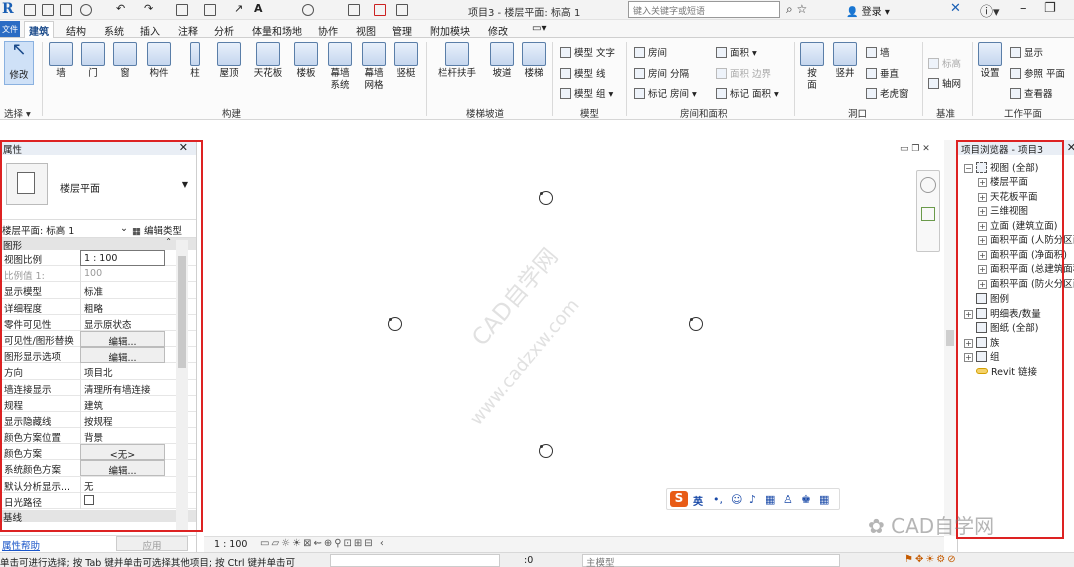 This screenshot has height=567, width=1074. I want to click on window-button: 窗, so click(125, 61).